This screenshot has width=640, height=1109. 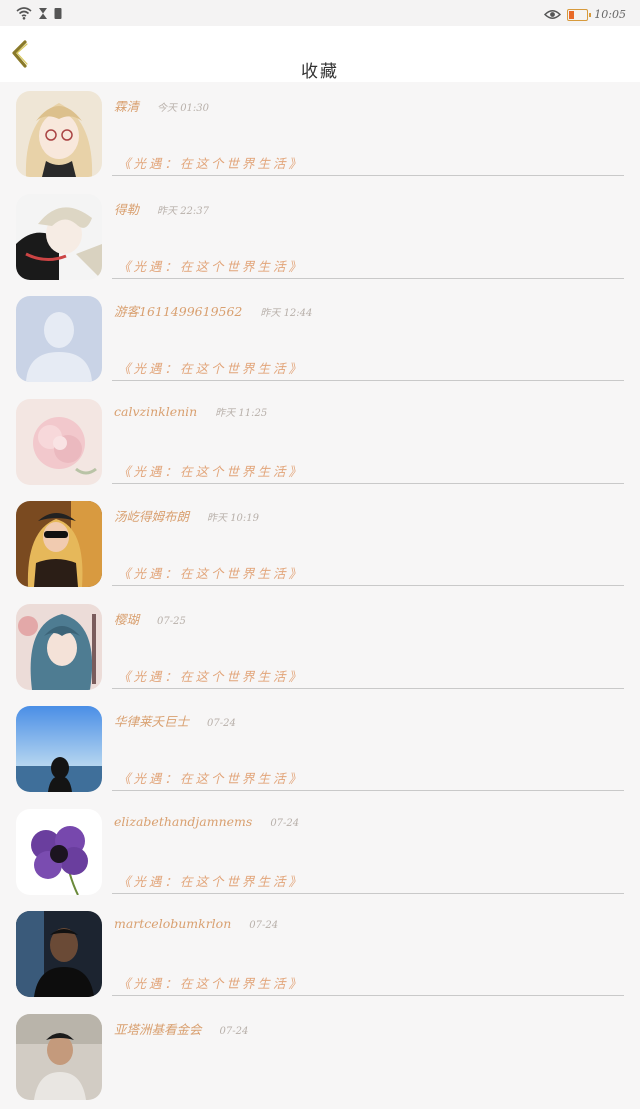 What do you see at coordinates (610, 14) in the screenshot?
I see `status-time: 10:05` at bounding box center [610, 14].